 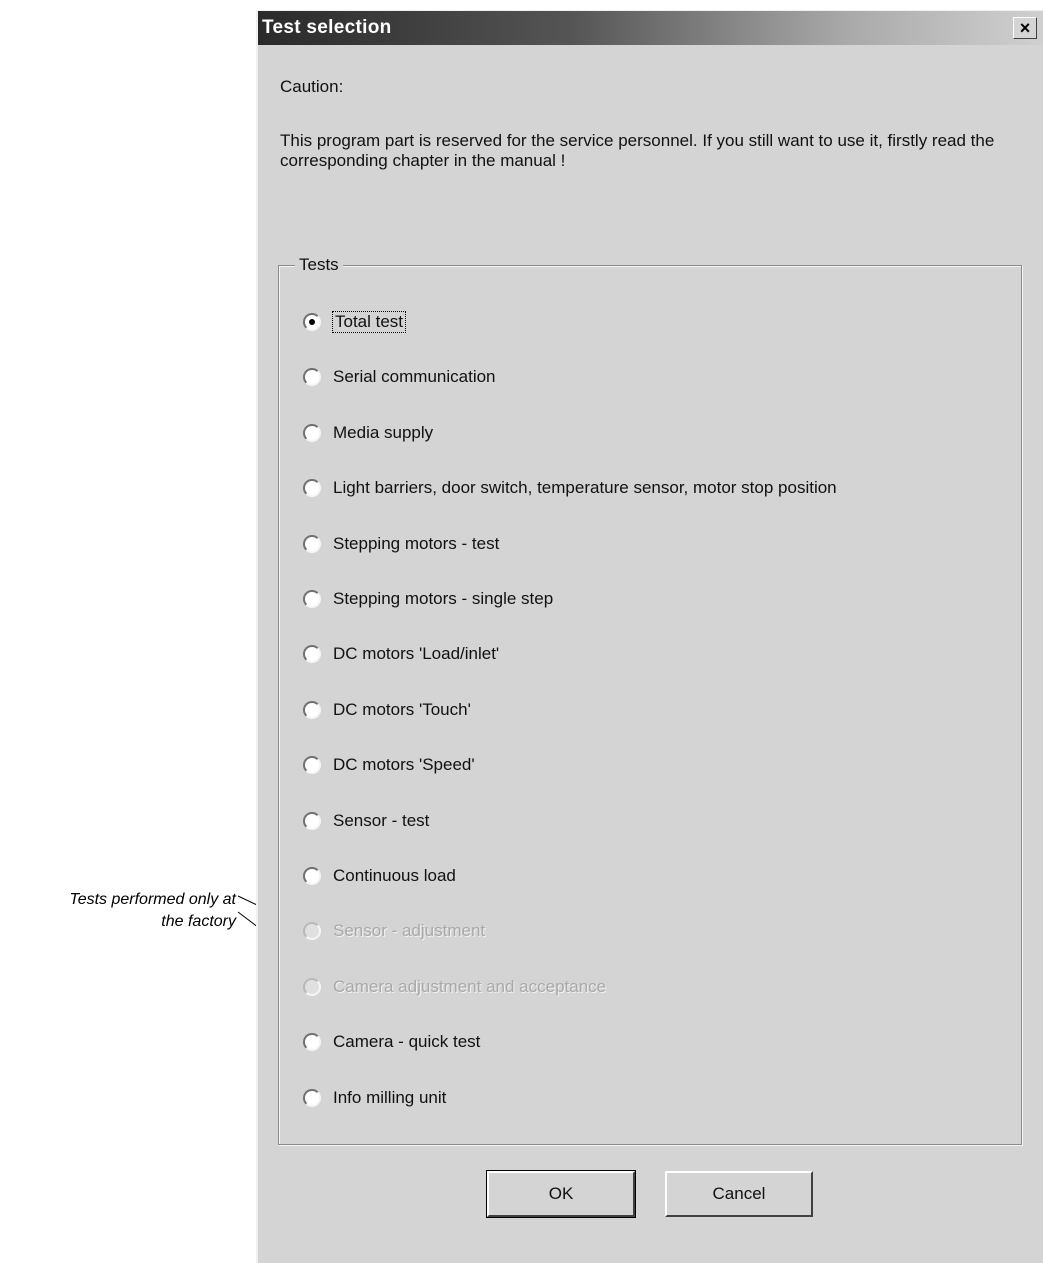 What do you see at coordinates (414, 376) in the screenshot?
I see `test-option-label: Serial communication` at bounding box center [414, 376].